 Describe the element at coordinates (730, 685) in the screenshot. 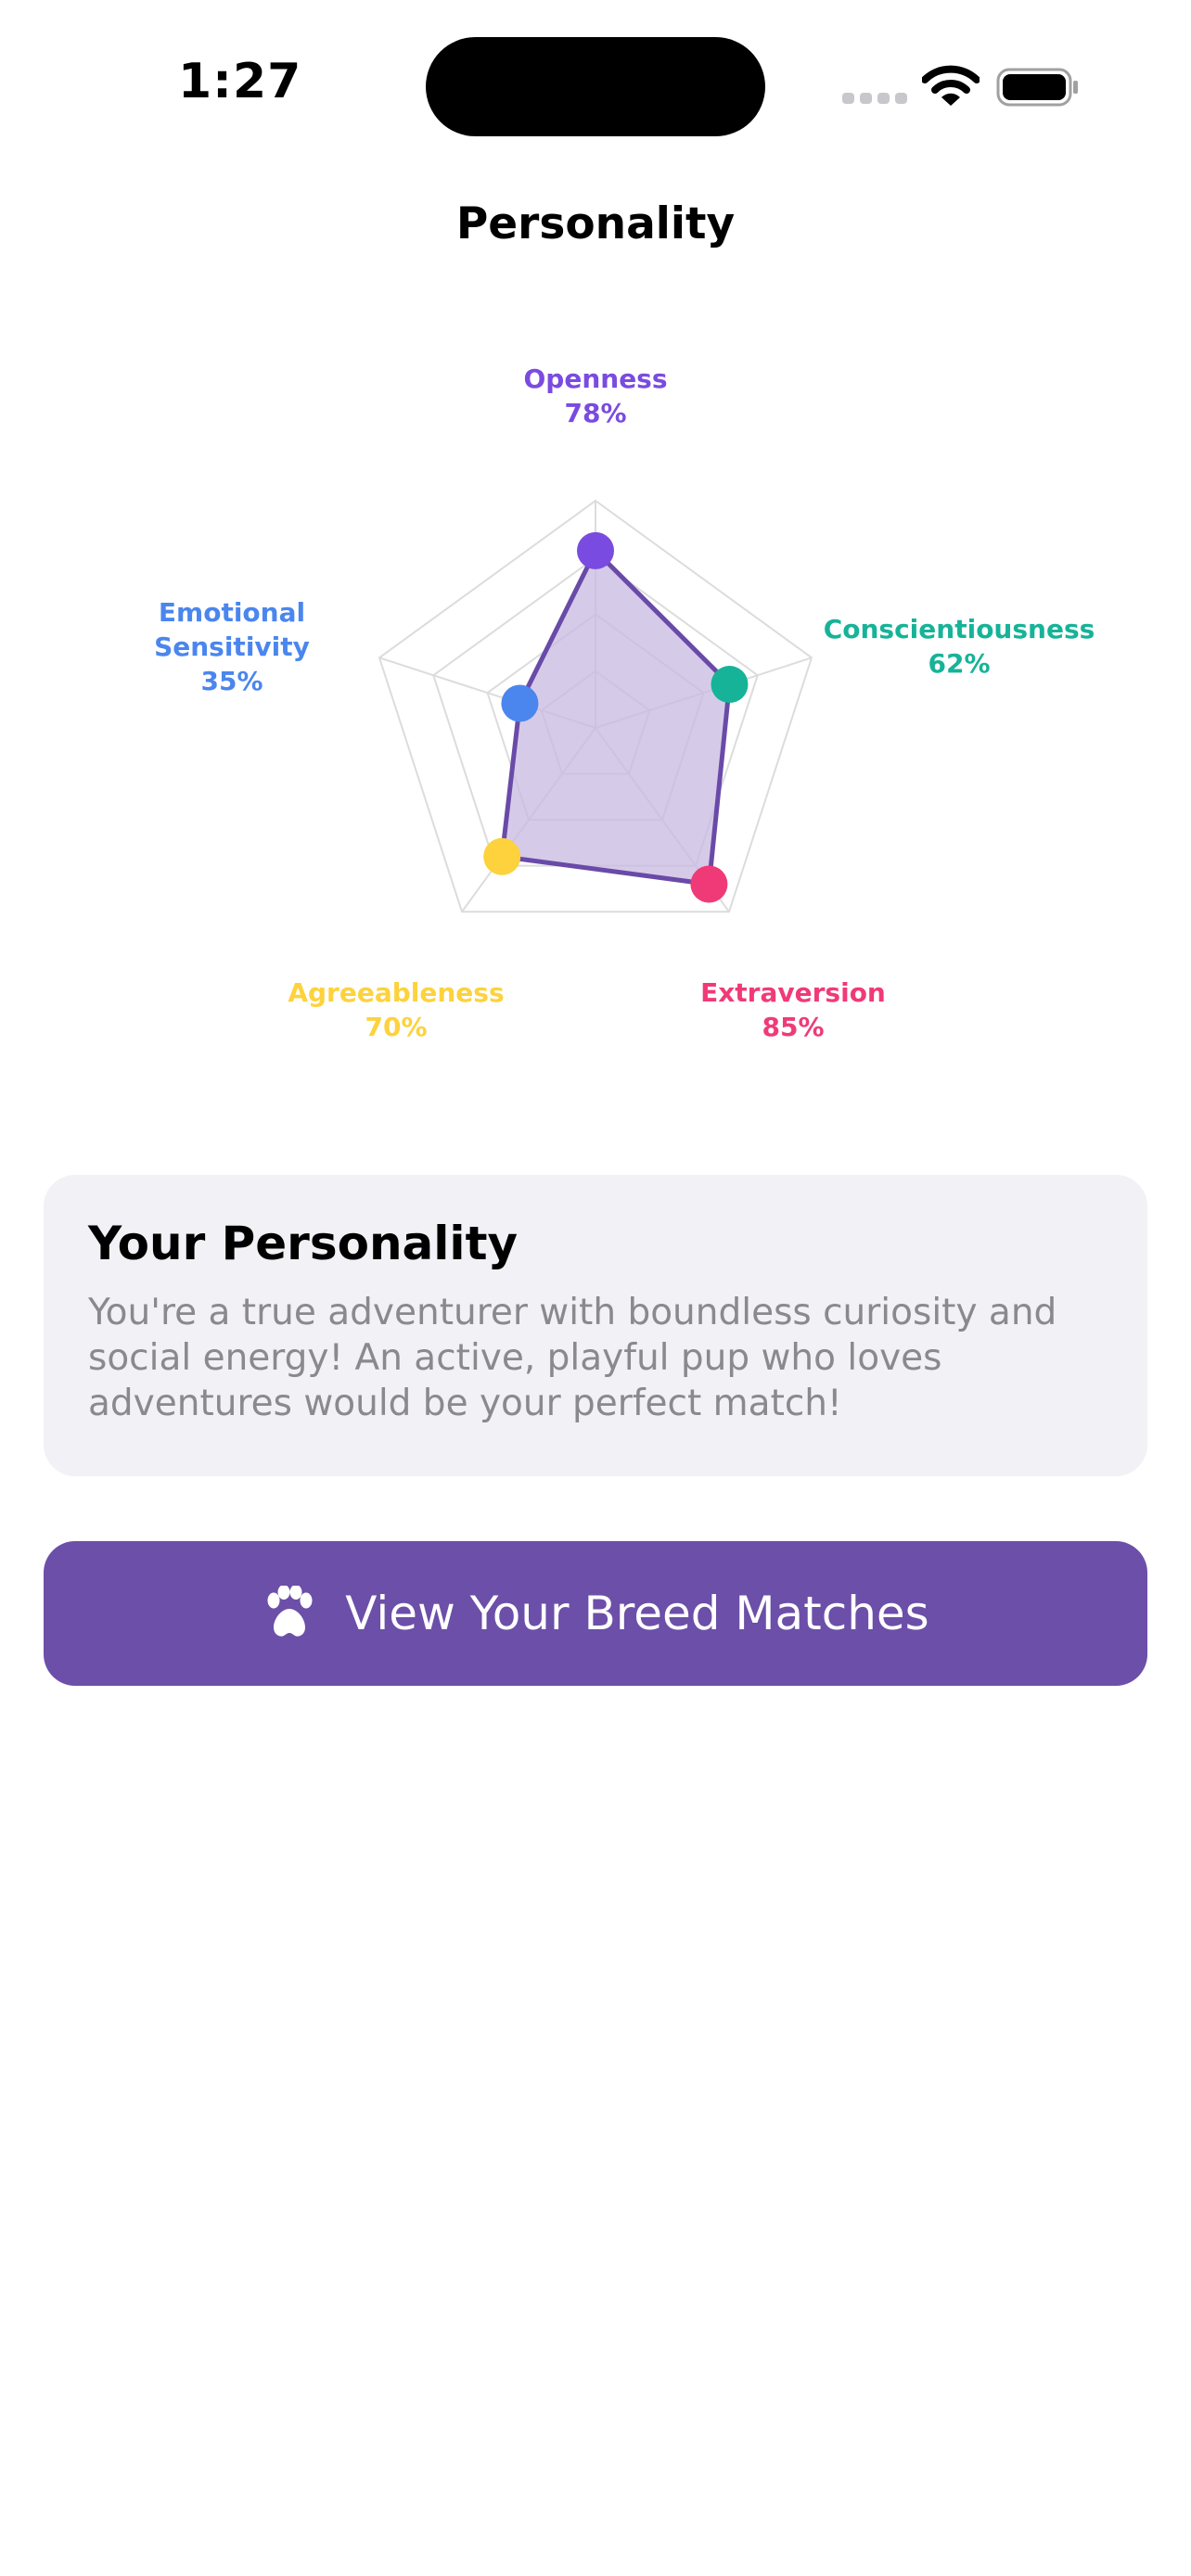

I see `radar-point-conscientiousness` at that location.